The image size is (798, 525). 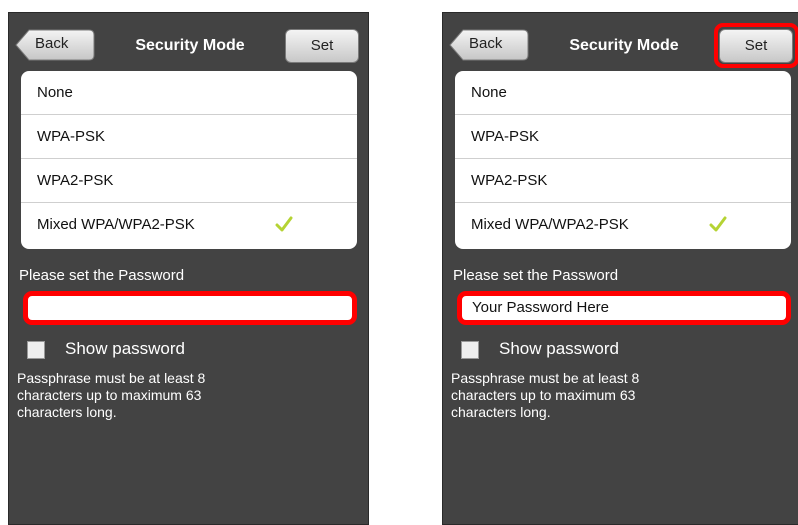 I want to click on password-input: Your Password Here, so click(x=624, y=308).